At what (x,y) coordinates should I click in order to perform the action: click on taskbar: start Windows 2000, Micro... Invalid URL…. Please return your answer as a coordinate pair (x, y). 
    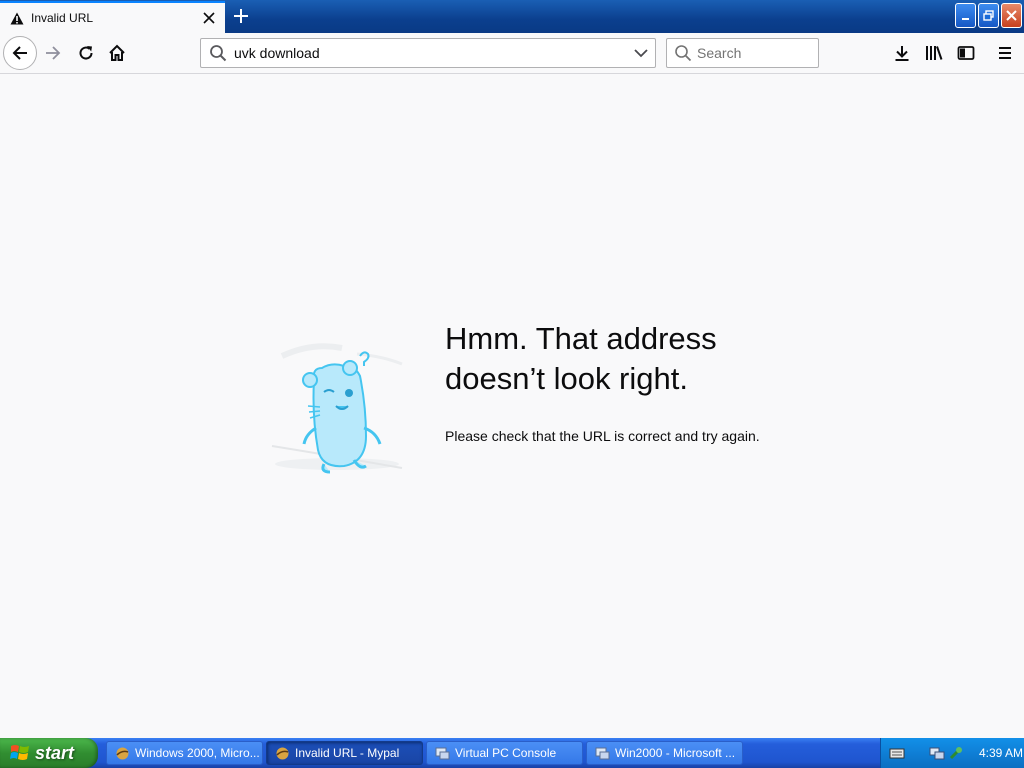
    Looking at the image, I should click on (512, 753).